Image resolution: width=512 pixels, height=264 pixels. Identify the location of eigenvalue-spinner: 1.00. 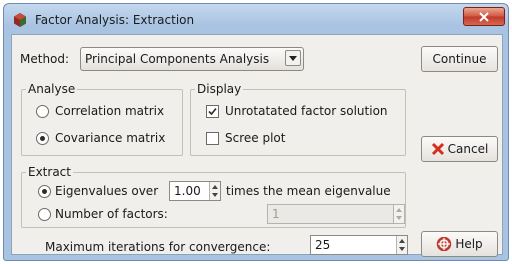
(195, 191).